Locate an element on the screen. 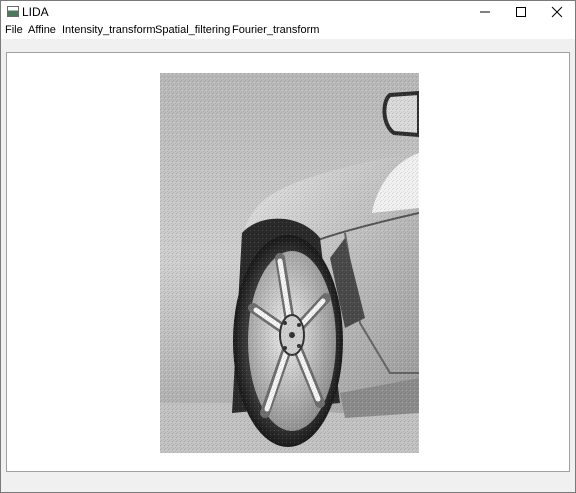  close-button is located at coordinates (557, 12).